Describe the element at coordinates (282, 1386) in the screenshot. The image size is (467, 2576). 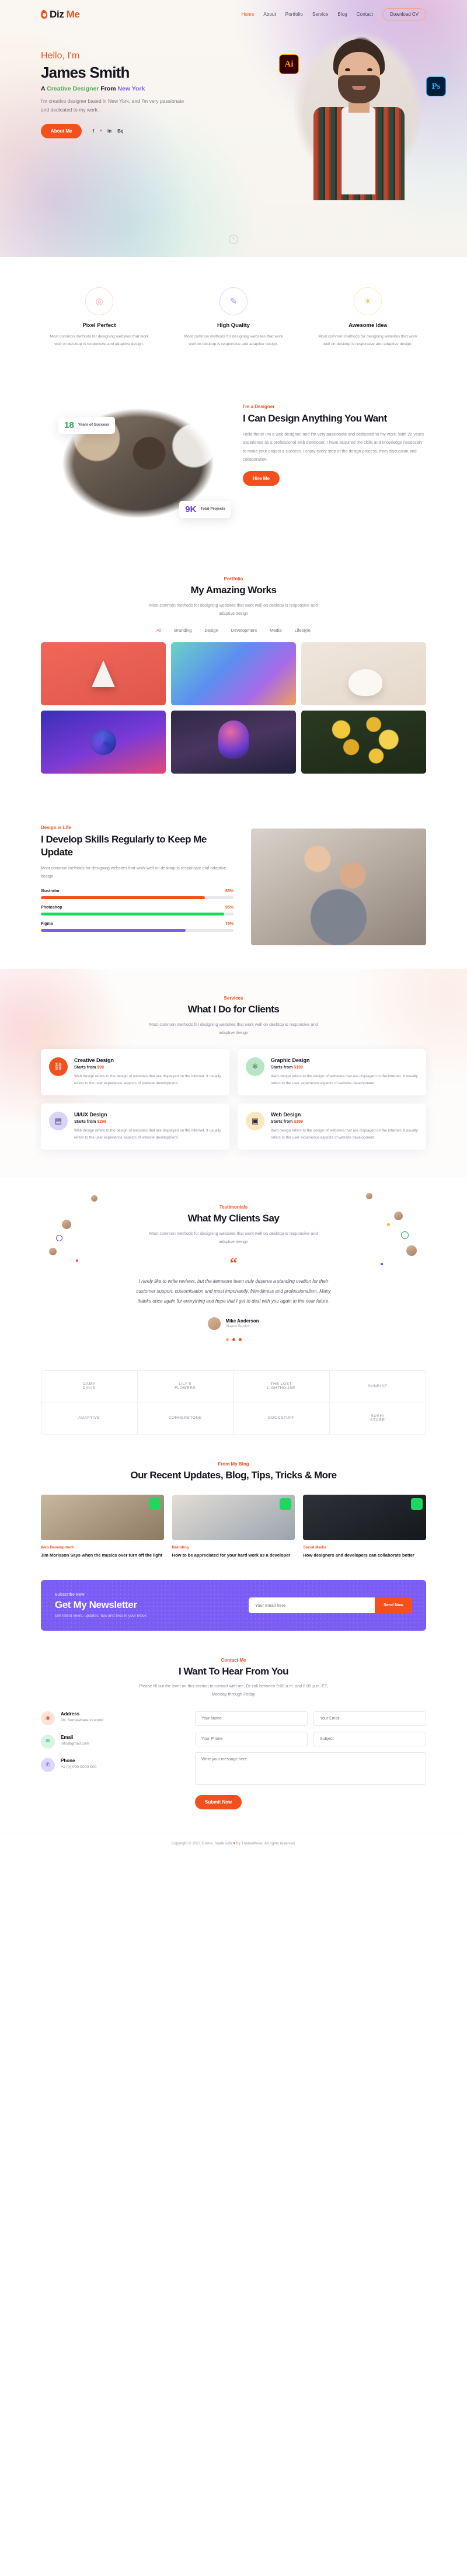
I see `brand-logo: THE LOST LIGHTHOUSE` at that location.